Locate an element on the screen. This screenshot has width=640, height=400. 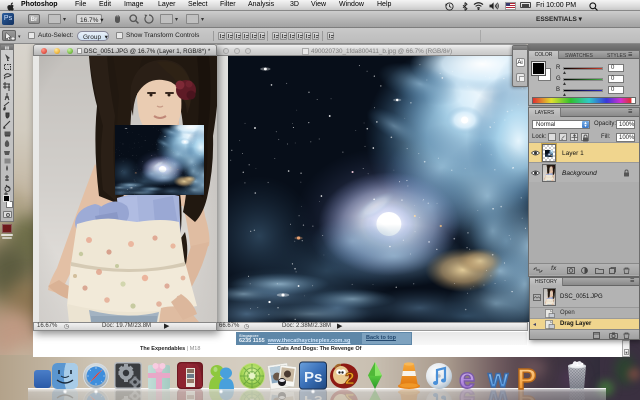
svg-text: P is located at coordinates (526, 391).